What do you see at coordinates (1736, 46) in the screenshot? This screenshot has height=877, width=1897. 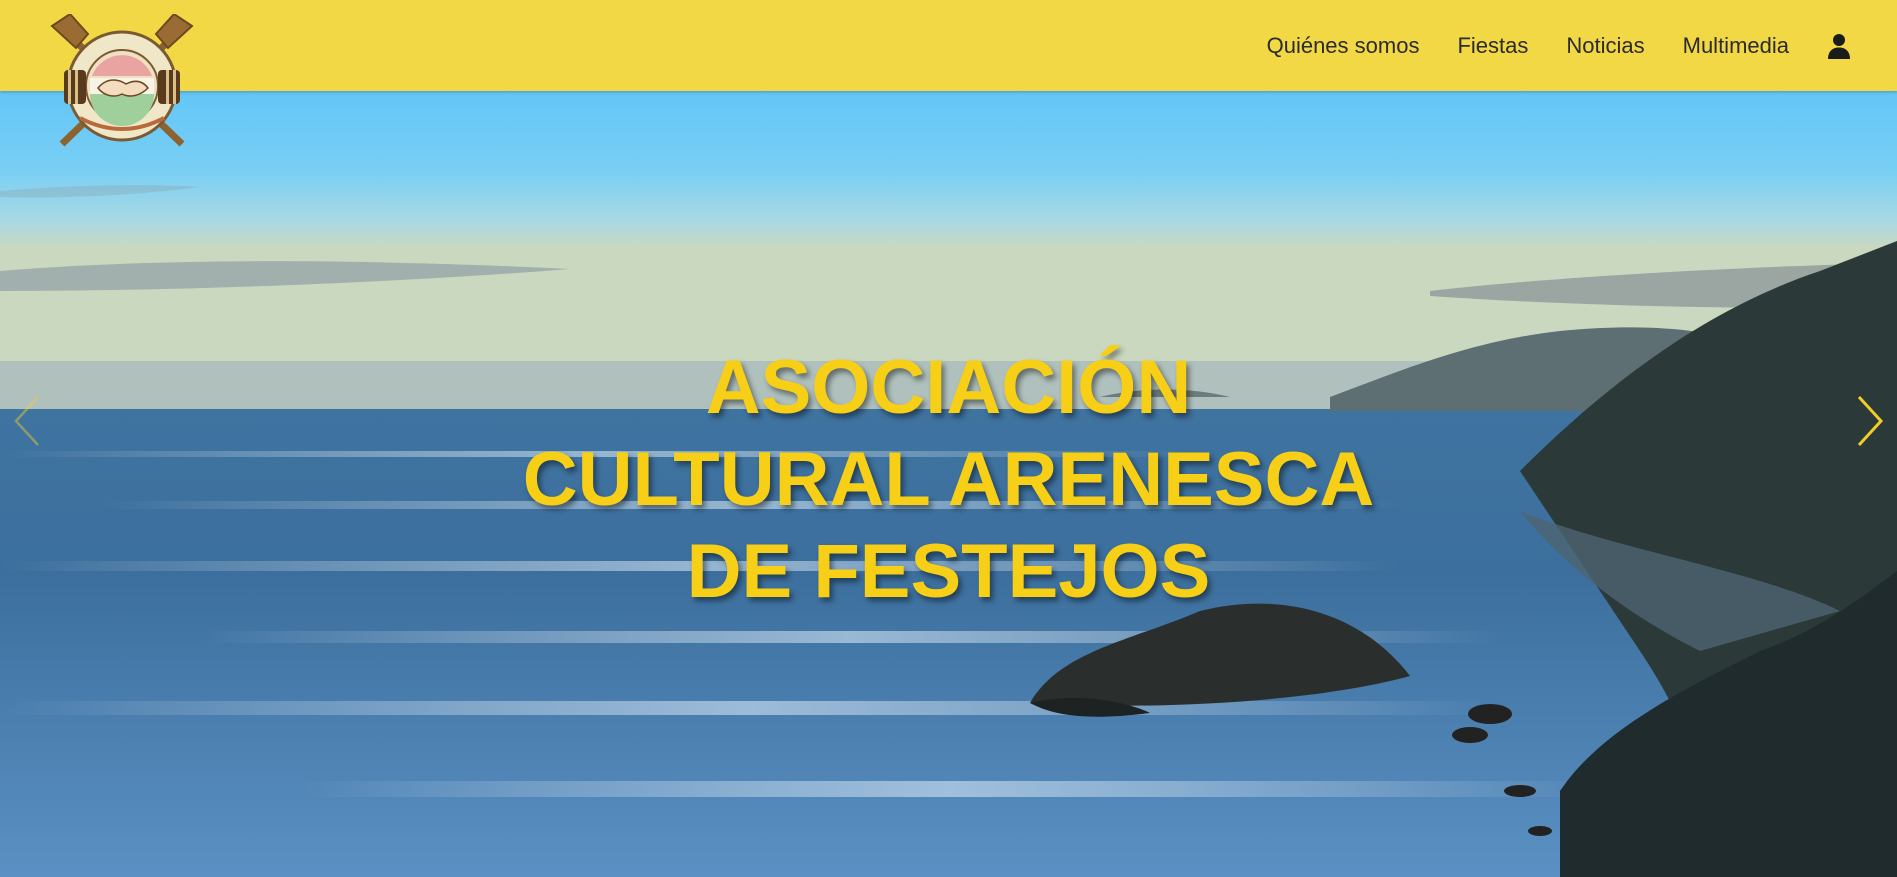 I see `nav-item-multimedia: Multimedia` at bounding box center [1736, 46].